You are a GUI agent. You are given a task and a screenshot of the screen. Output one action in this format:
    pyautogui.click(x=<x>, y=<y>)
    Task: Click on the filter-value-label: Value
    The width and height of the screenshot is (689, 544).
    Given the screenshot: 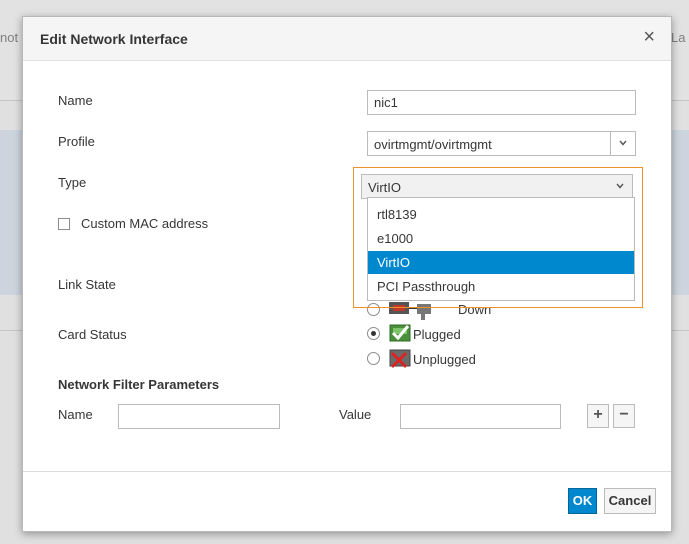 What is the action you would take?
    pyautogui.click(x=355, y=414)
    